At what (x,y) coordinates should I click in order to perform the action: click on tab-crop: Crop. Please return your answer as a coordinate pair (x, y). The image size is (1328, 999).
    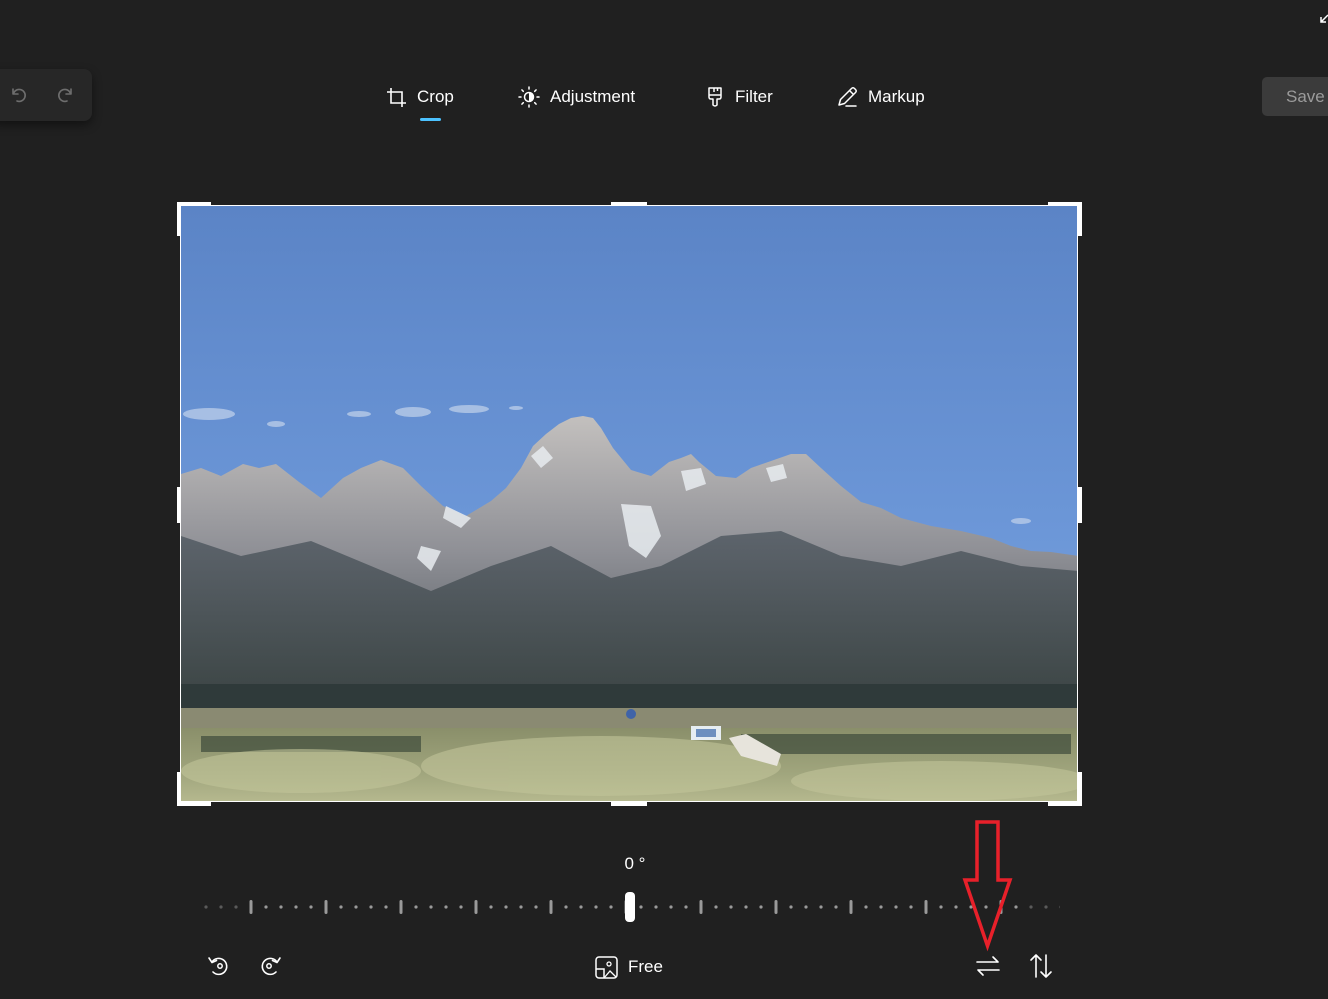
    Looking at the image, I should click on (420, 97).